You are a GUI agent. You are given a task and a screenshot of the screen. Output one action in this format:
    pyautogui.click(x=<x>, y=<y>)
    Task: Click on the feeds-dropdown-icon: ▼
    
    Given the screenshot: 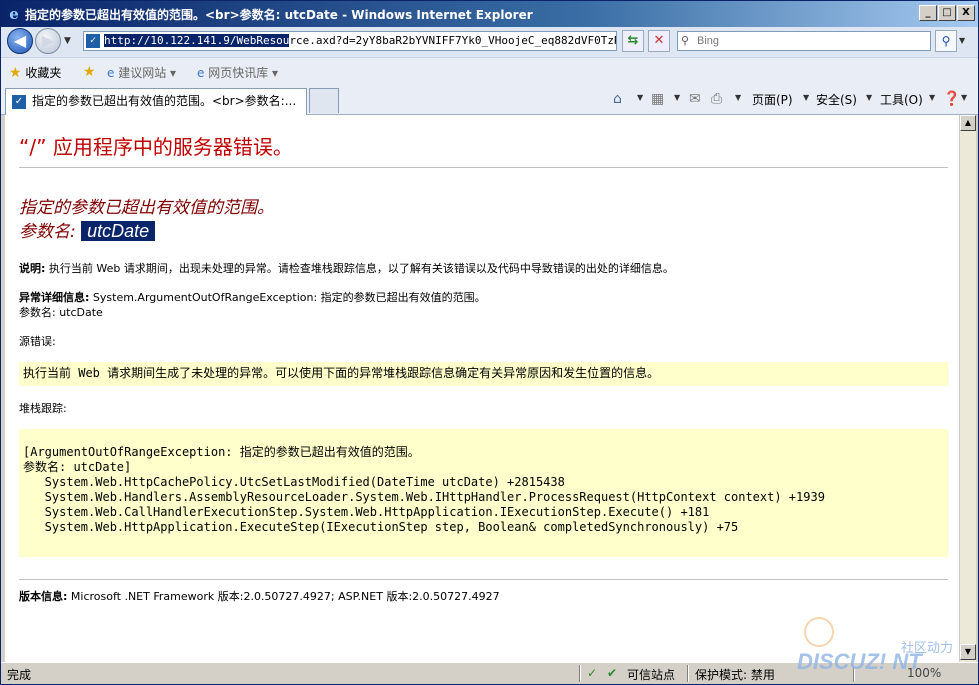 What is the action you would take?
    pyautogui.click(x=677, y=97)
    